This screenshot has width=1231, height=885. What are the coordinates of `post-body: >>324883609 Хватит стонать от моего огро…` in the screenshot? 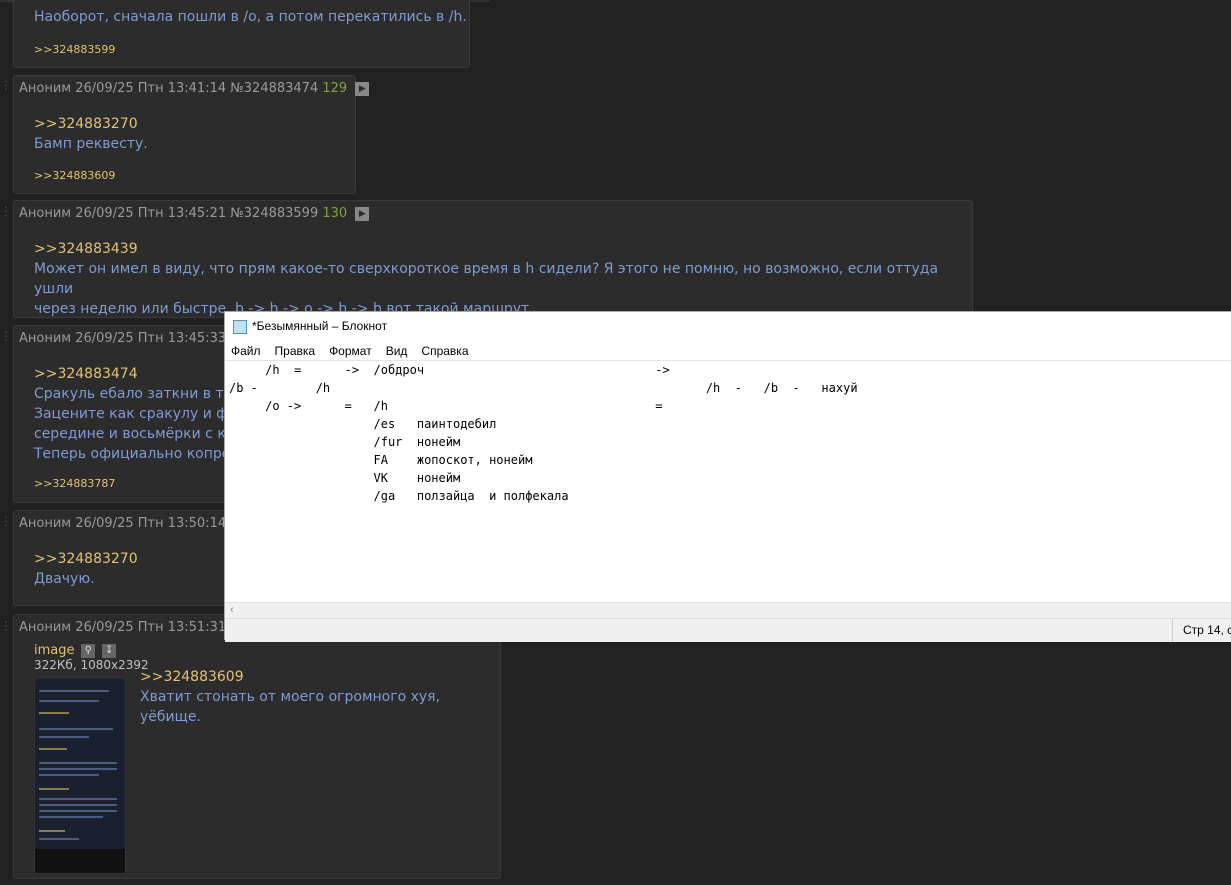 It's located at (320, 697).